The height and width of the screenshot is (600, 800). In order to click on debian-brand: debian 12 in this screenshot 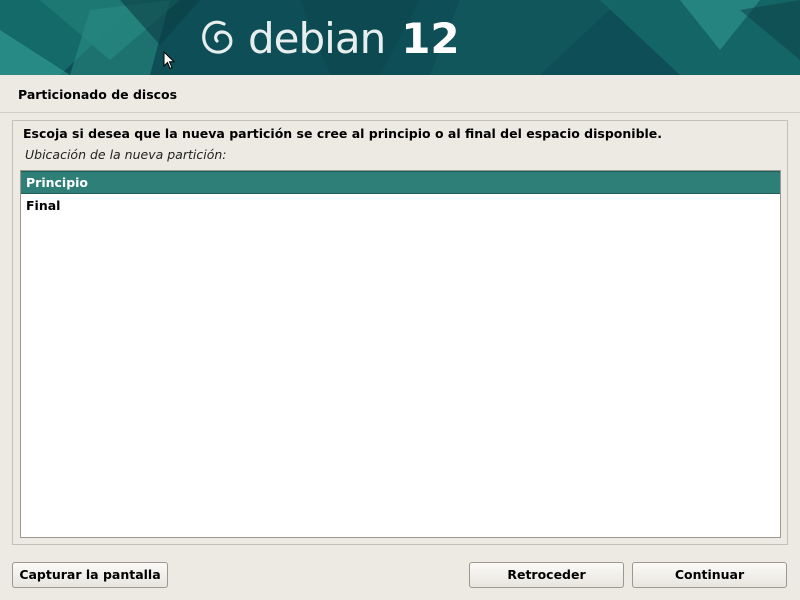, I will do `click(329, 38)`.